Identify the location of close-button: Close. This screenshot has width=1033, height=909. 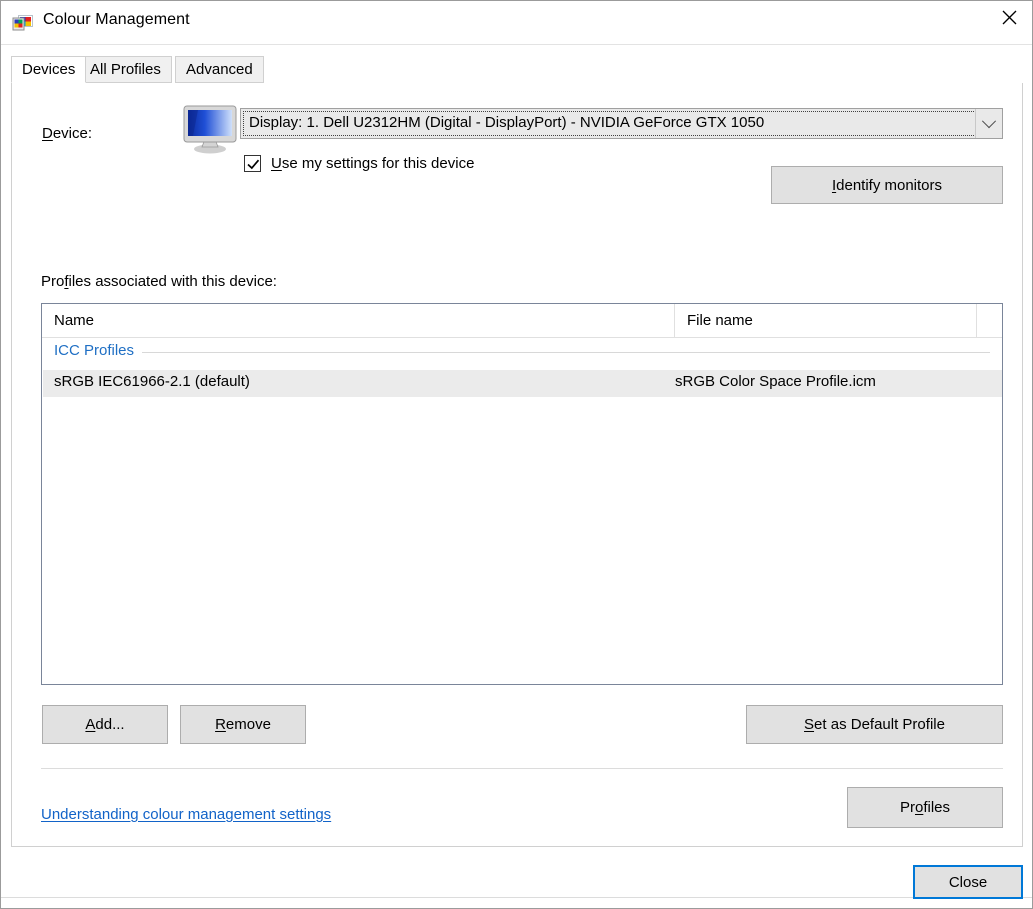
(968, 882).